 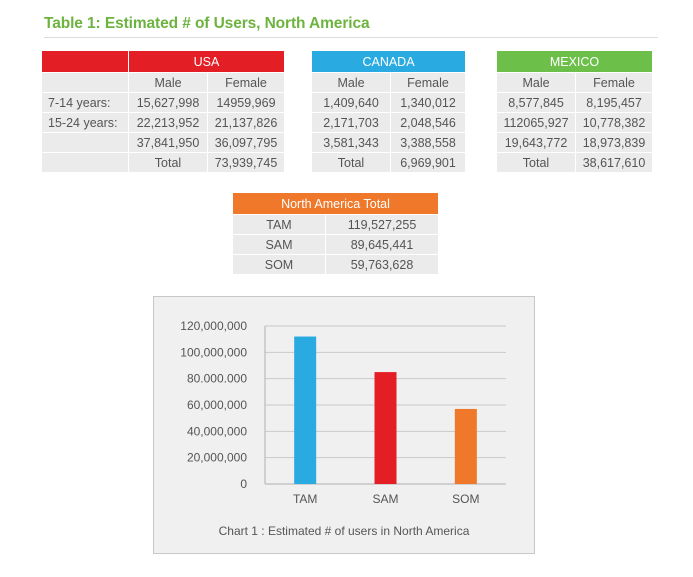 What do you see at coordinates (428, 143) in the screenshot?
I see `canada-cell-female: 3,388,558` at bounding box center [428, 143].